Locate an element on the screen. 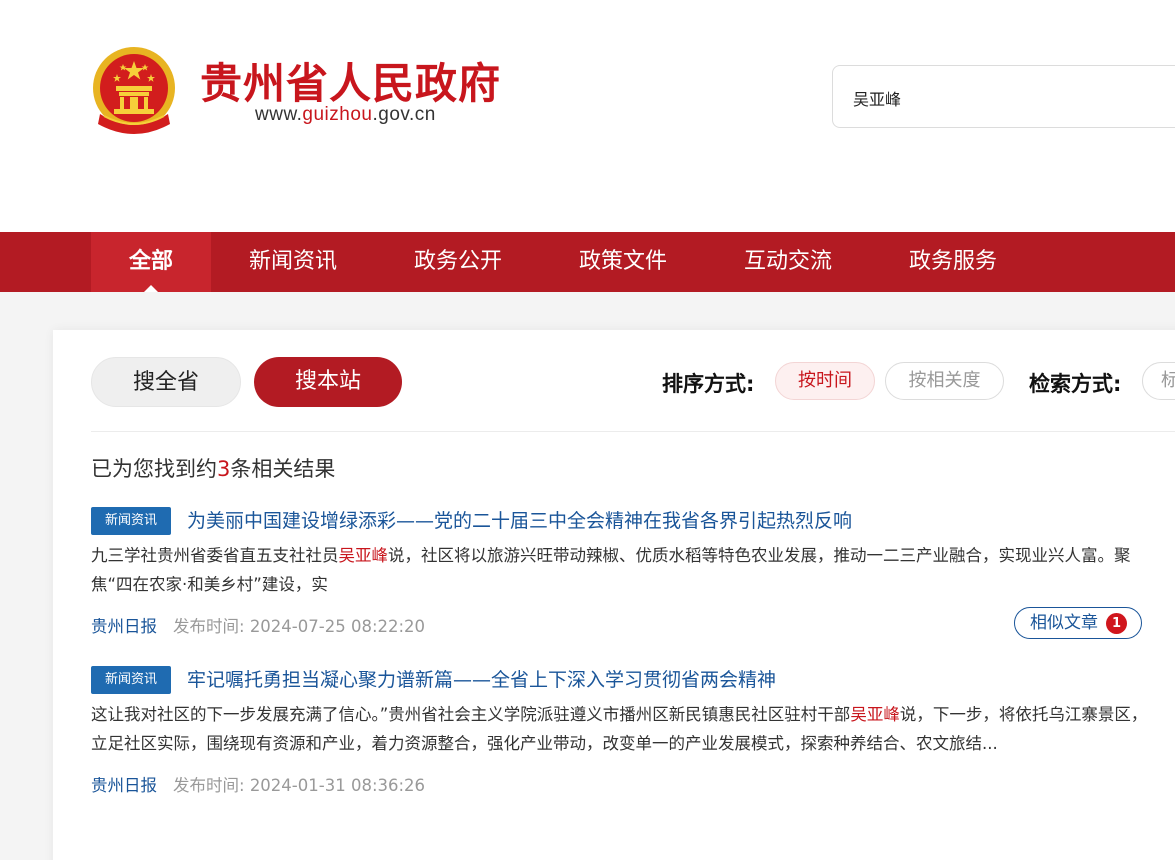 The image size is (1175, 860). similar-count-badge: 1 is located at coordinates (1116, 623).